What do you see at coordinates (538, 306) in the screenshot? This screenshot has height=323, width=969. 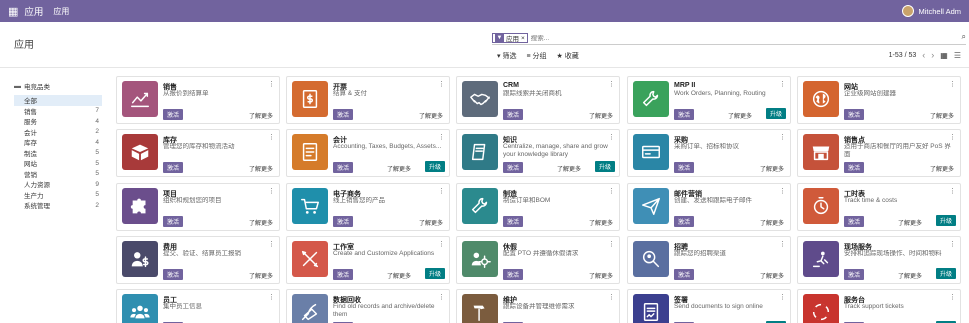 I see `app-card: 维护 跟踪设备并管理维修需求 ⋮ 激活 了解更多` at bounding box center [538, 306].